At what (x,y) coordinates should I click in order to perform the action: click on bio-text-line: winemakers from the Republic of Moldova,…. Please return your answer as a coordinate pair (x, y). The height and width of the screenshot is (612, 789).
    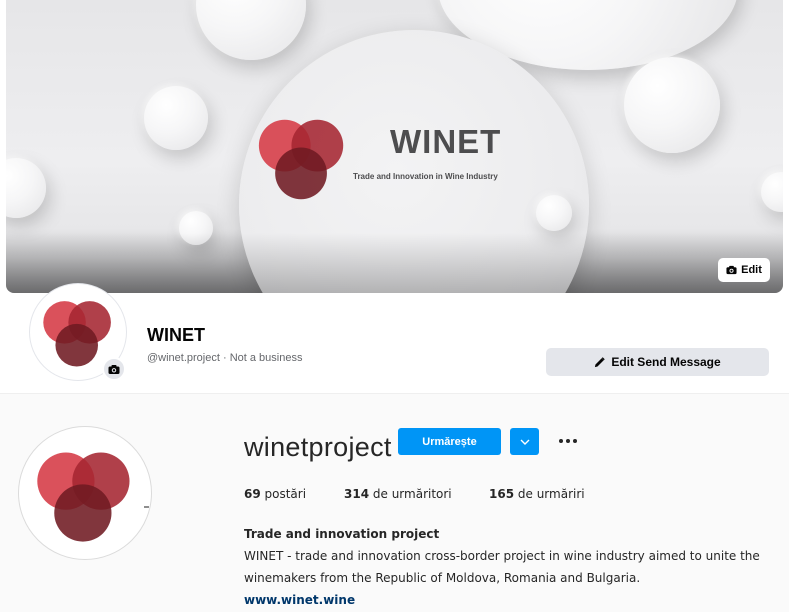
    Looking at the image, I should click on (442, 578).